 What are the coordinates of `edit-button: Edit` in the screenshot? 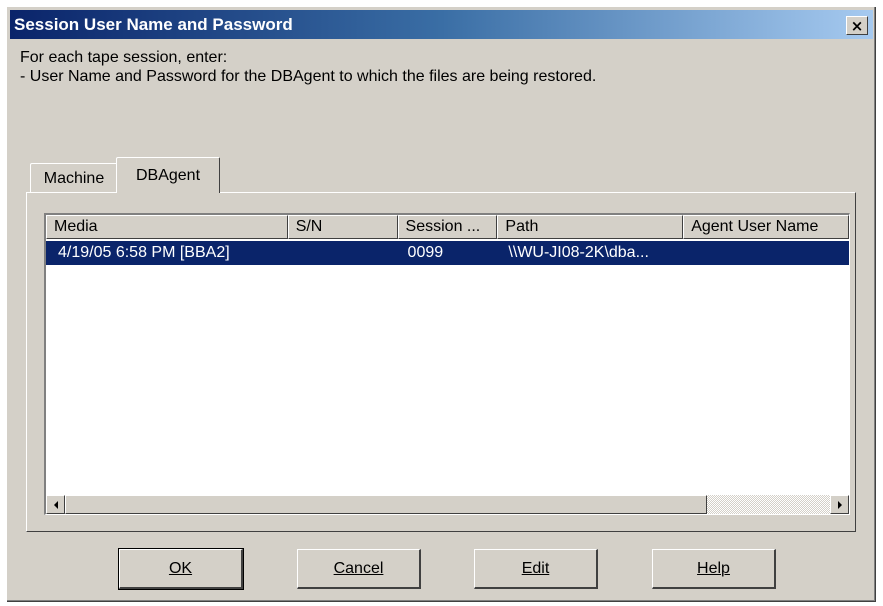 It's located at (536, 569).